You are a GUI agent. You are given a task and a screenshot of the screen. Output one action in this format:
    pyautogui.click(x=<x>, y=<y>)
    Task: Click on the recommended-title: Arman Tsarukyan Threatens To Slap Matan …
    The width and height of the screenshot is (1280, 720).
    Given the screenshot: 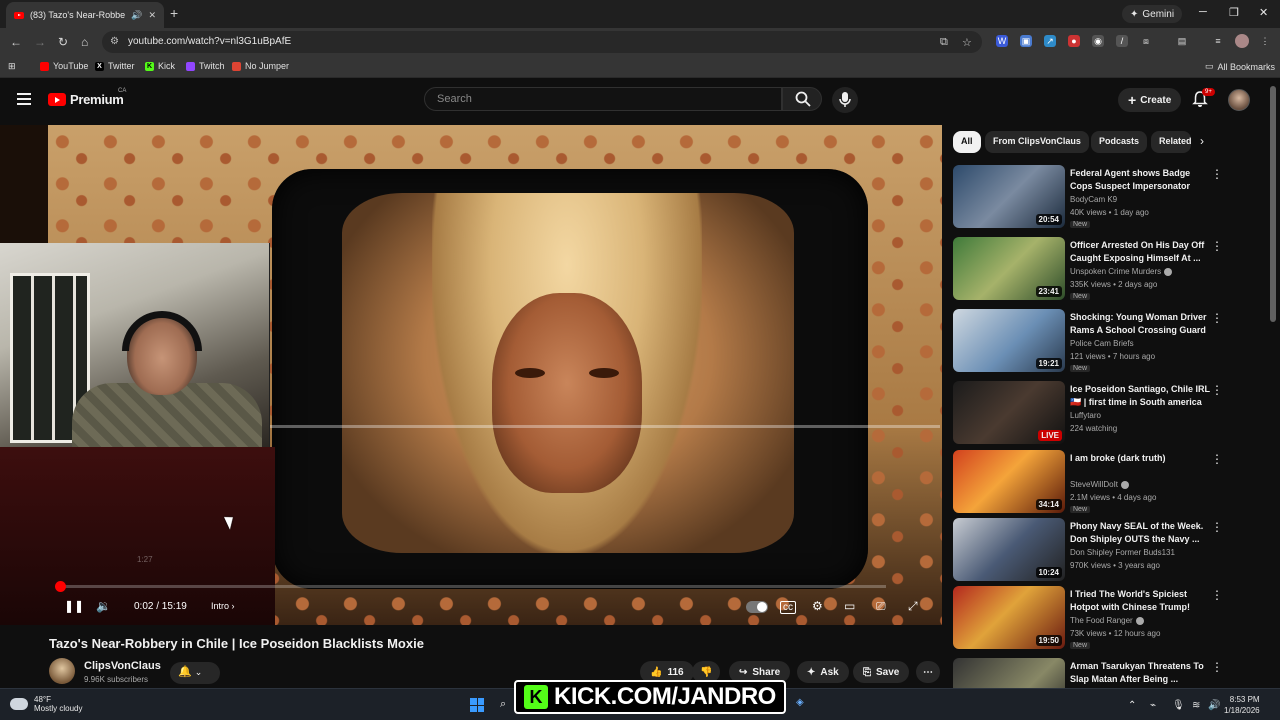 What is the action you would take?
    pyautogui.click(x=1140, y=673)
    